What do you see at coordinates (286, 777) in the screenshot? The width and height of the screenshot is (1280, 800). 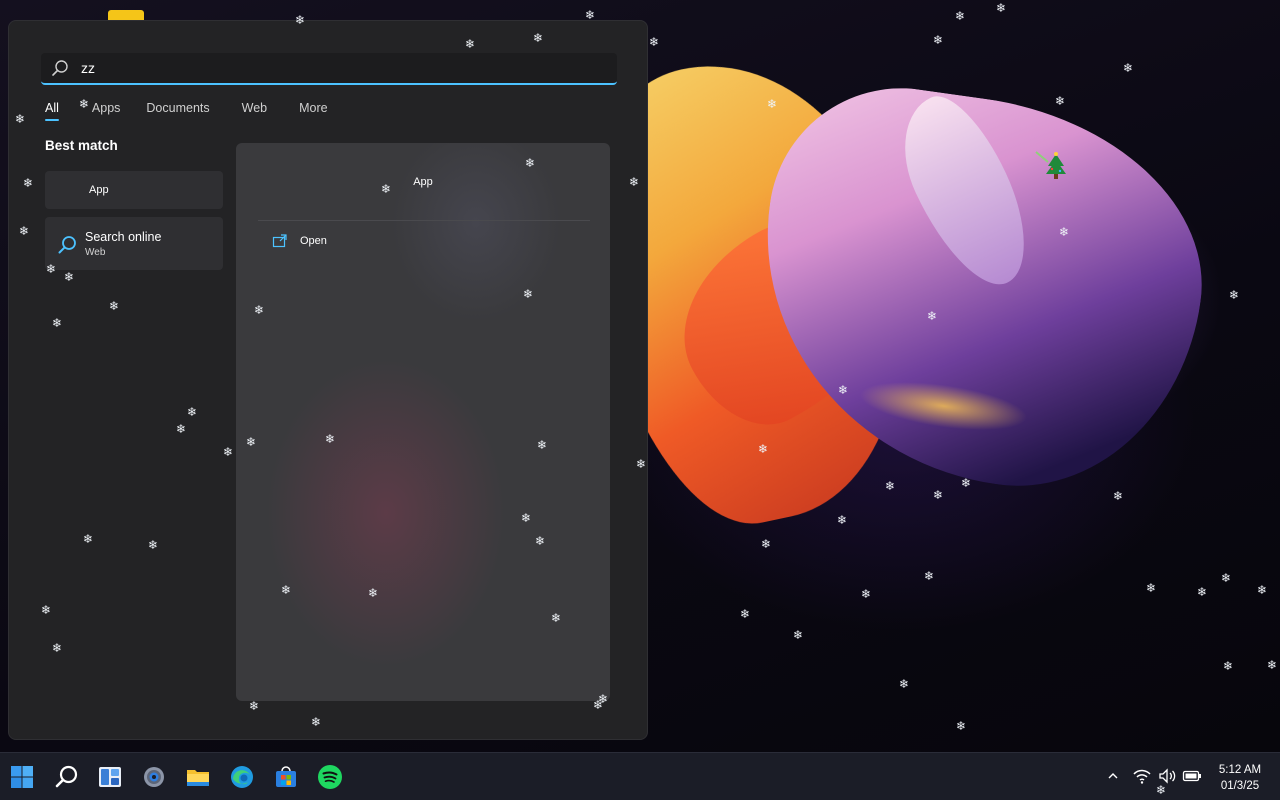 I see `microsoft-store-icon` at bounding box center [286, 777].